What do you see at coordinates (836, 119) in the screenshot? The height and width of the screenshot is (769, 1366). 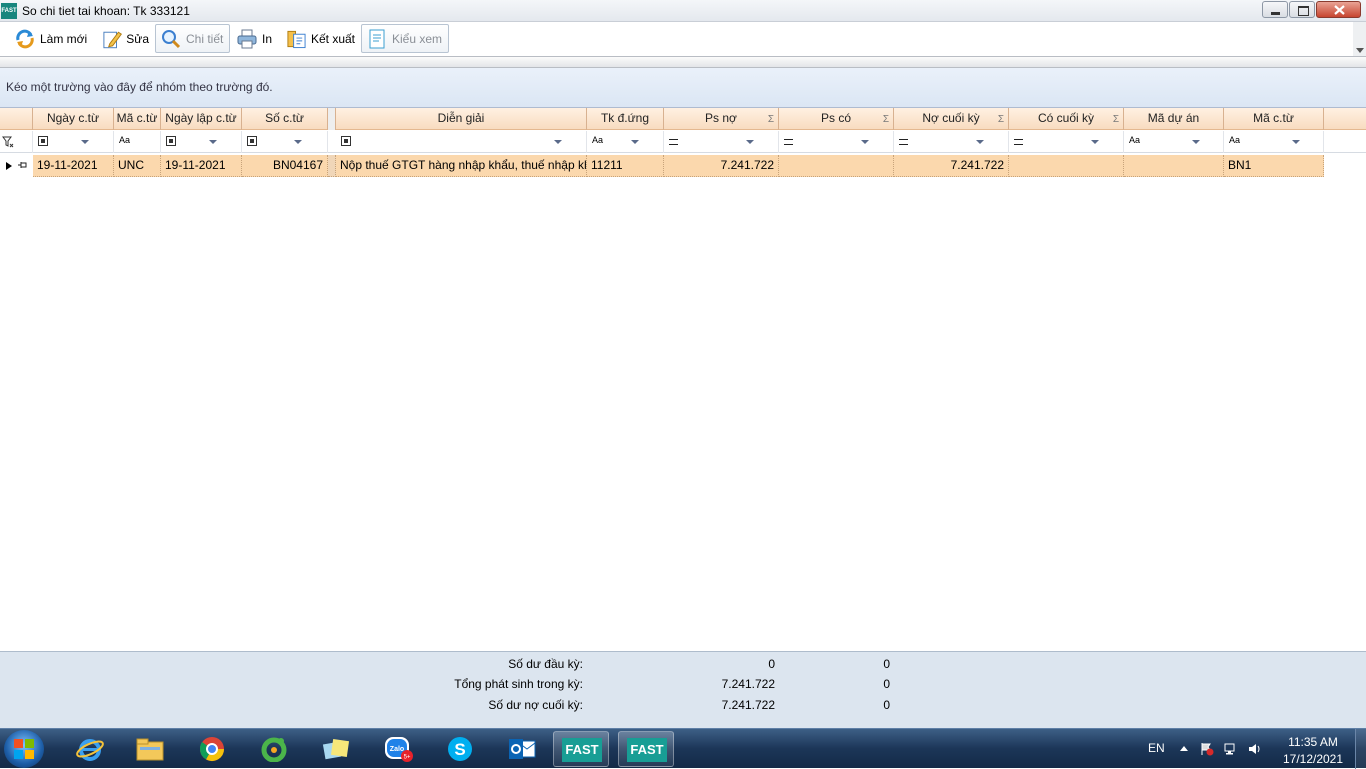 I see `column-header-ps-co: Ps có Σ` at bounding box center [836, 119].